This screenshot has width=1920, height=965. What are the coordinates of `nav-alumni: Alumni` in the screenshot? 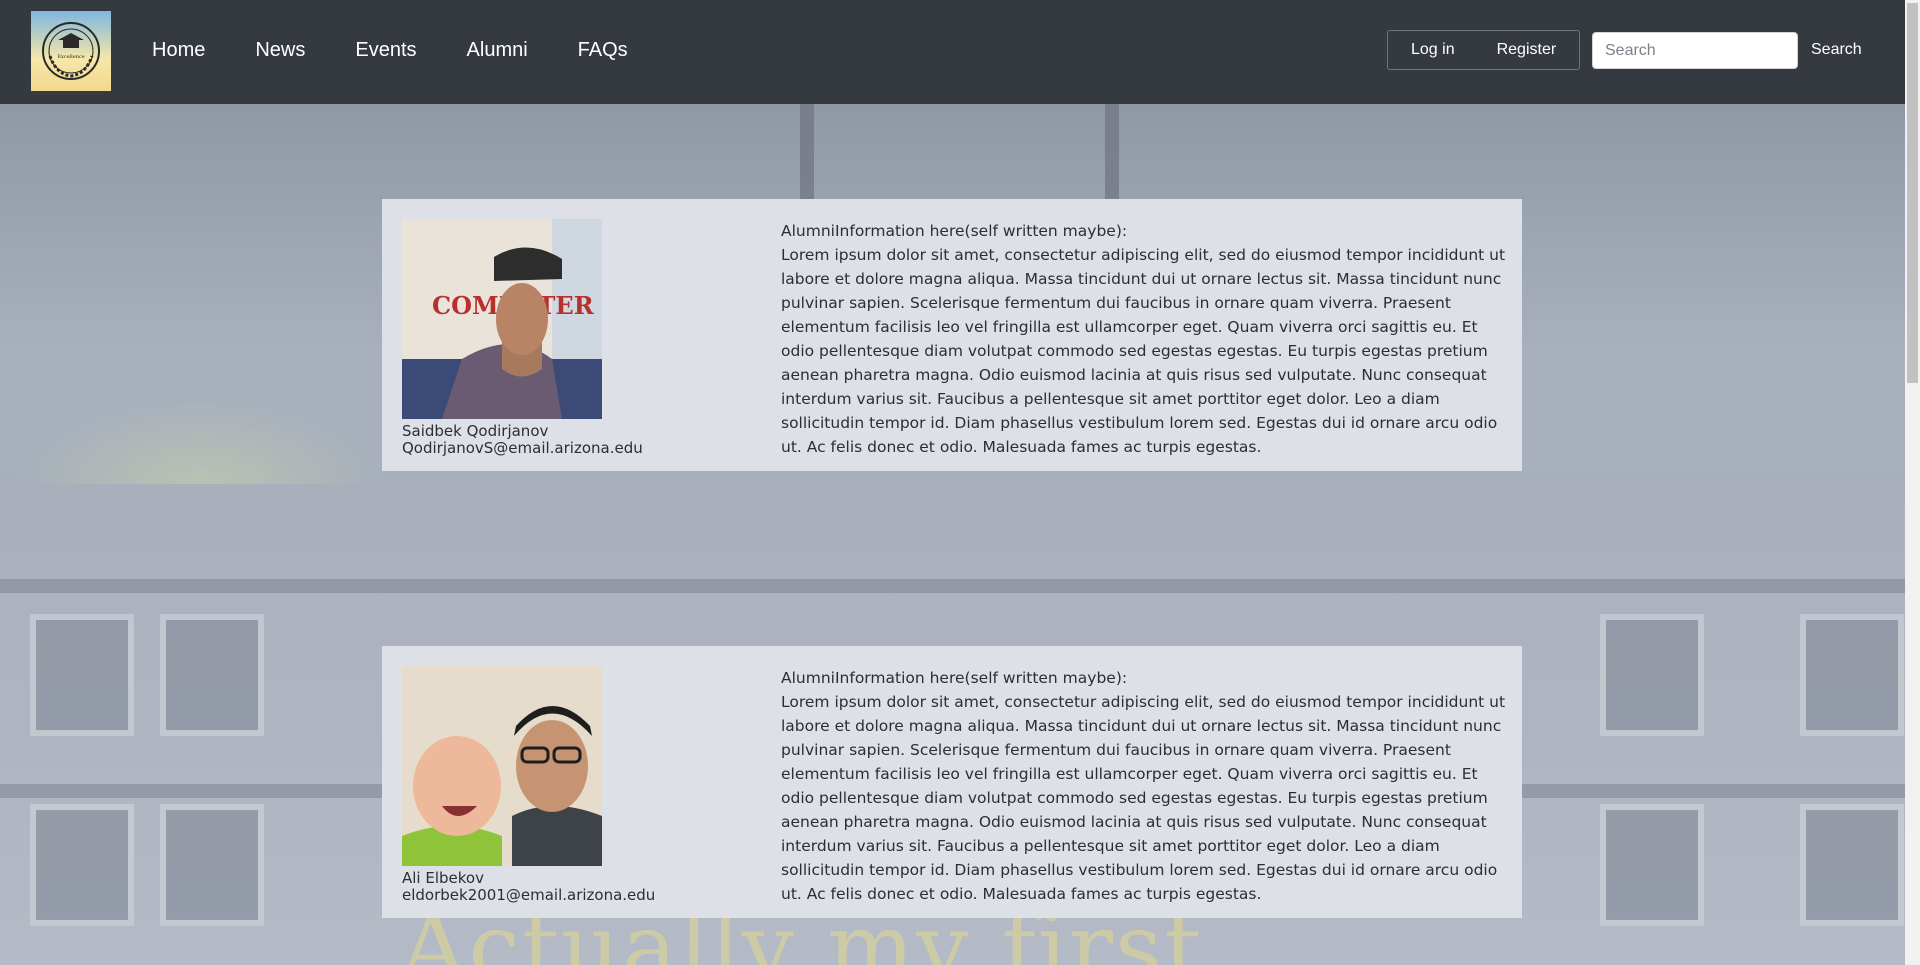 It's located at (497, 50).